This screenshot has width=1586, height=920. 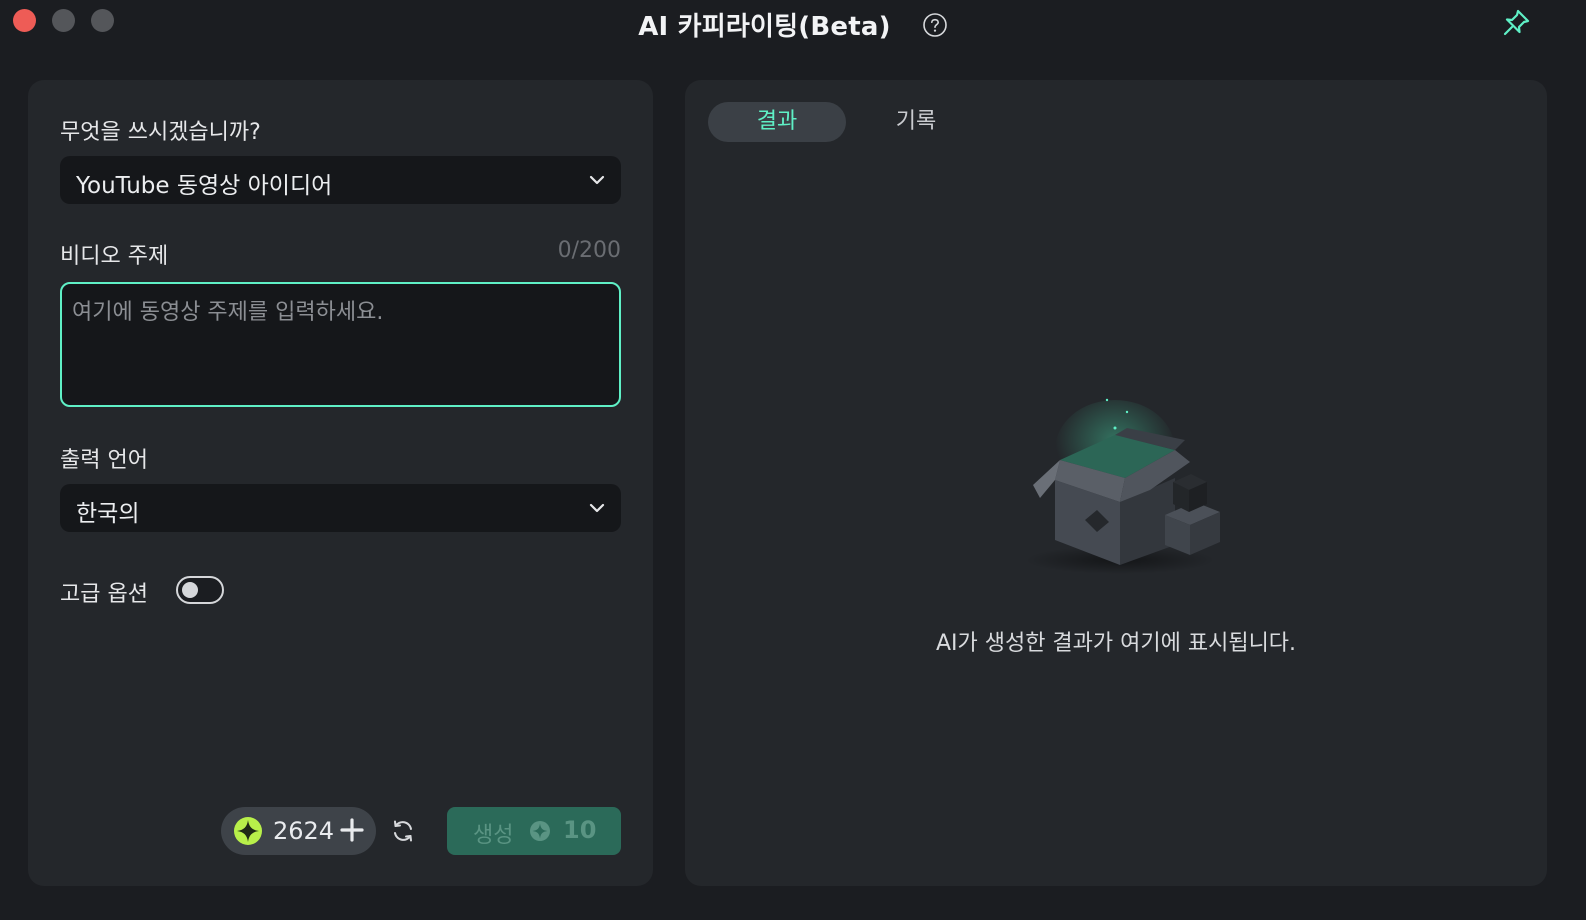 I want to click on empty-box-illustration, so click(x=1122, y=486).